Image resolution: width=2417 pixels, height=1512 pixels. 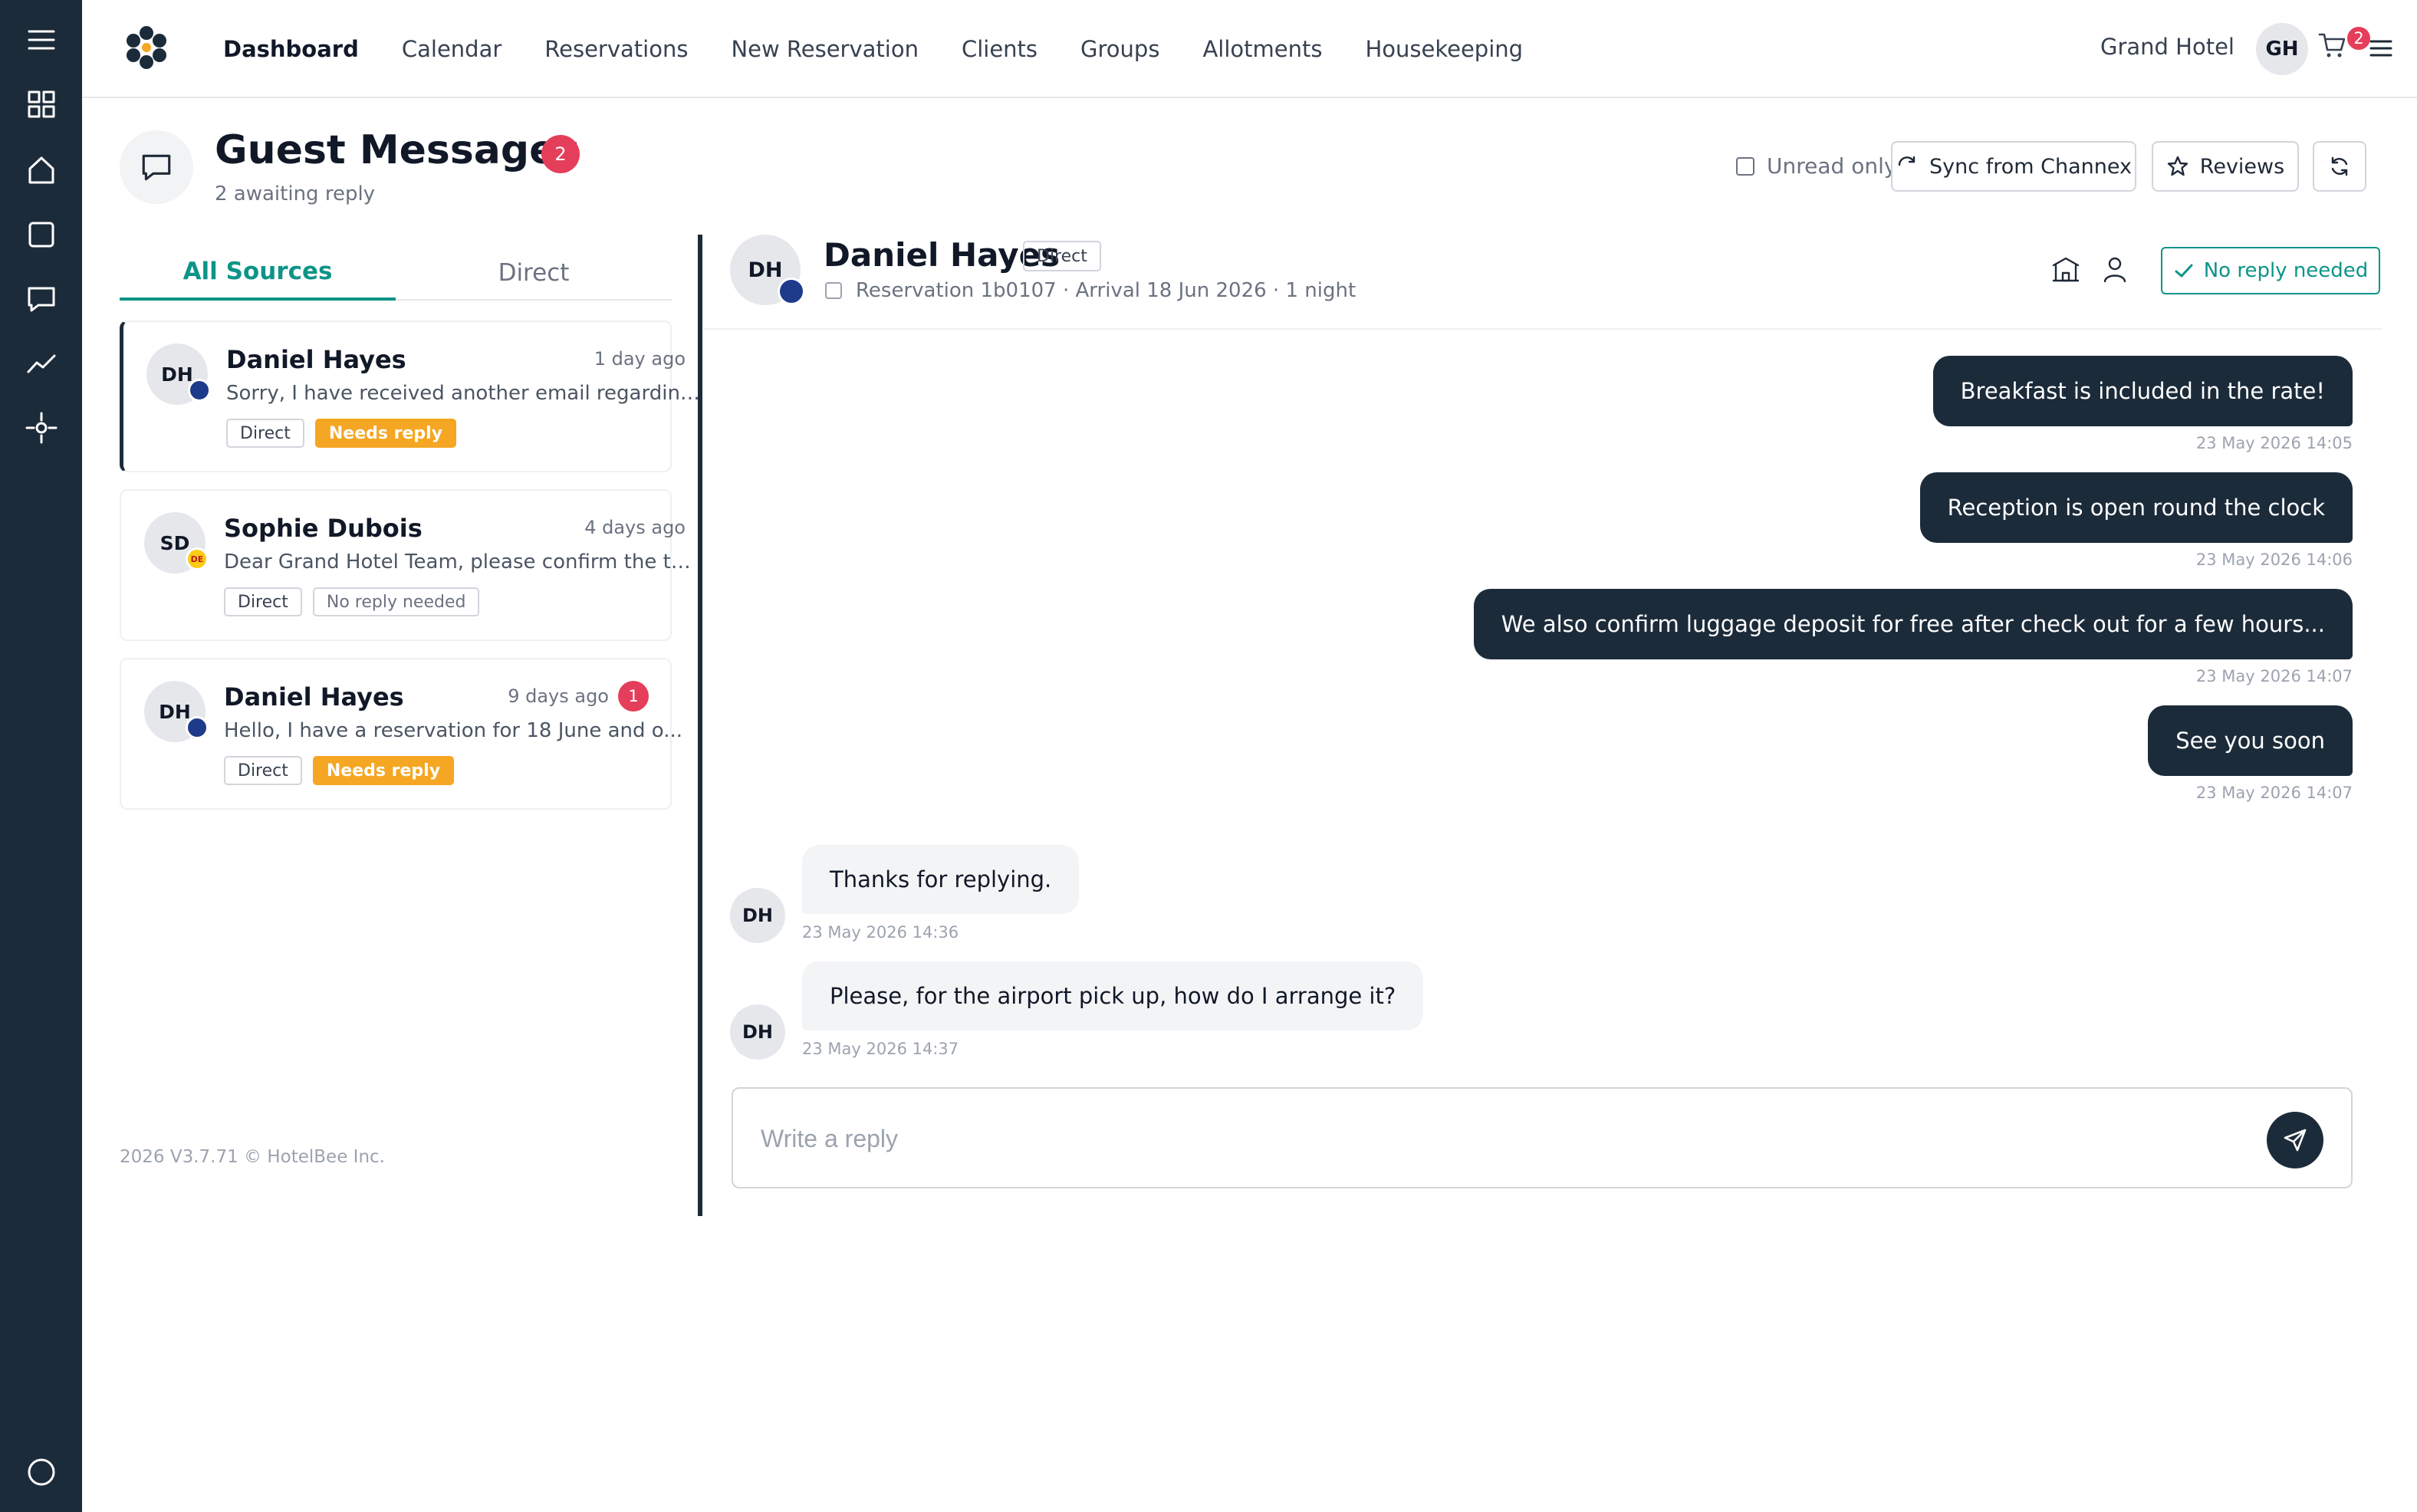 What do you see at coordinates (1119, 49) in the screenshot?
I see `nav-groups: Groups` at bounding box center [1119, 49].